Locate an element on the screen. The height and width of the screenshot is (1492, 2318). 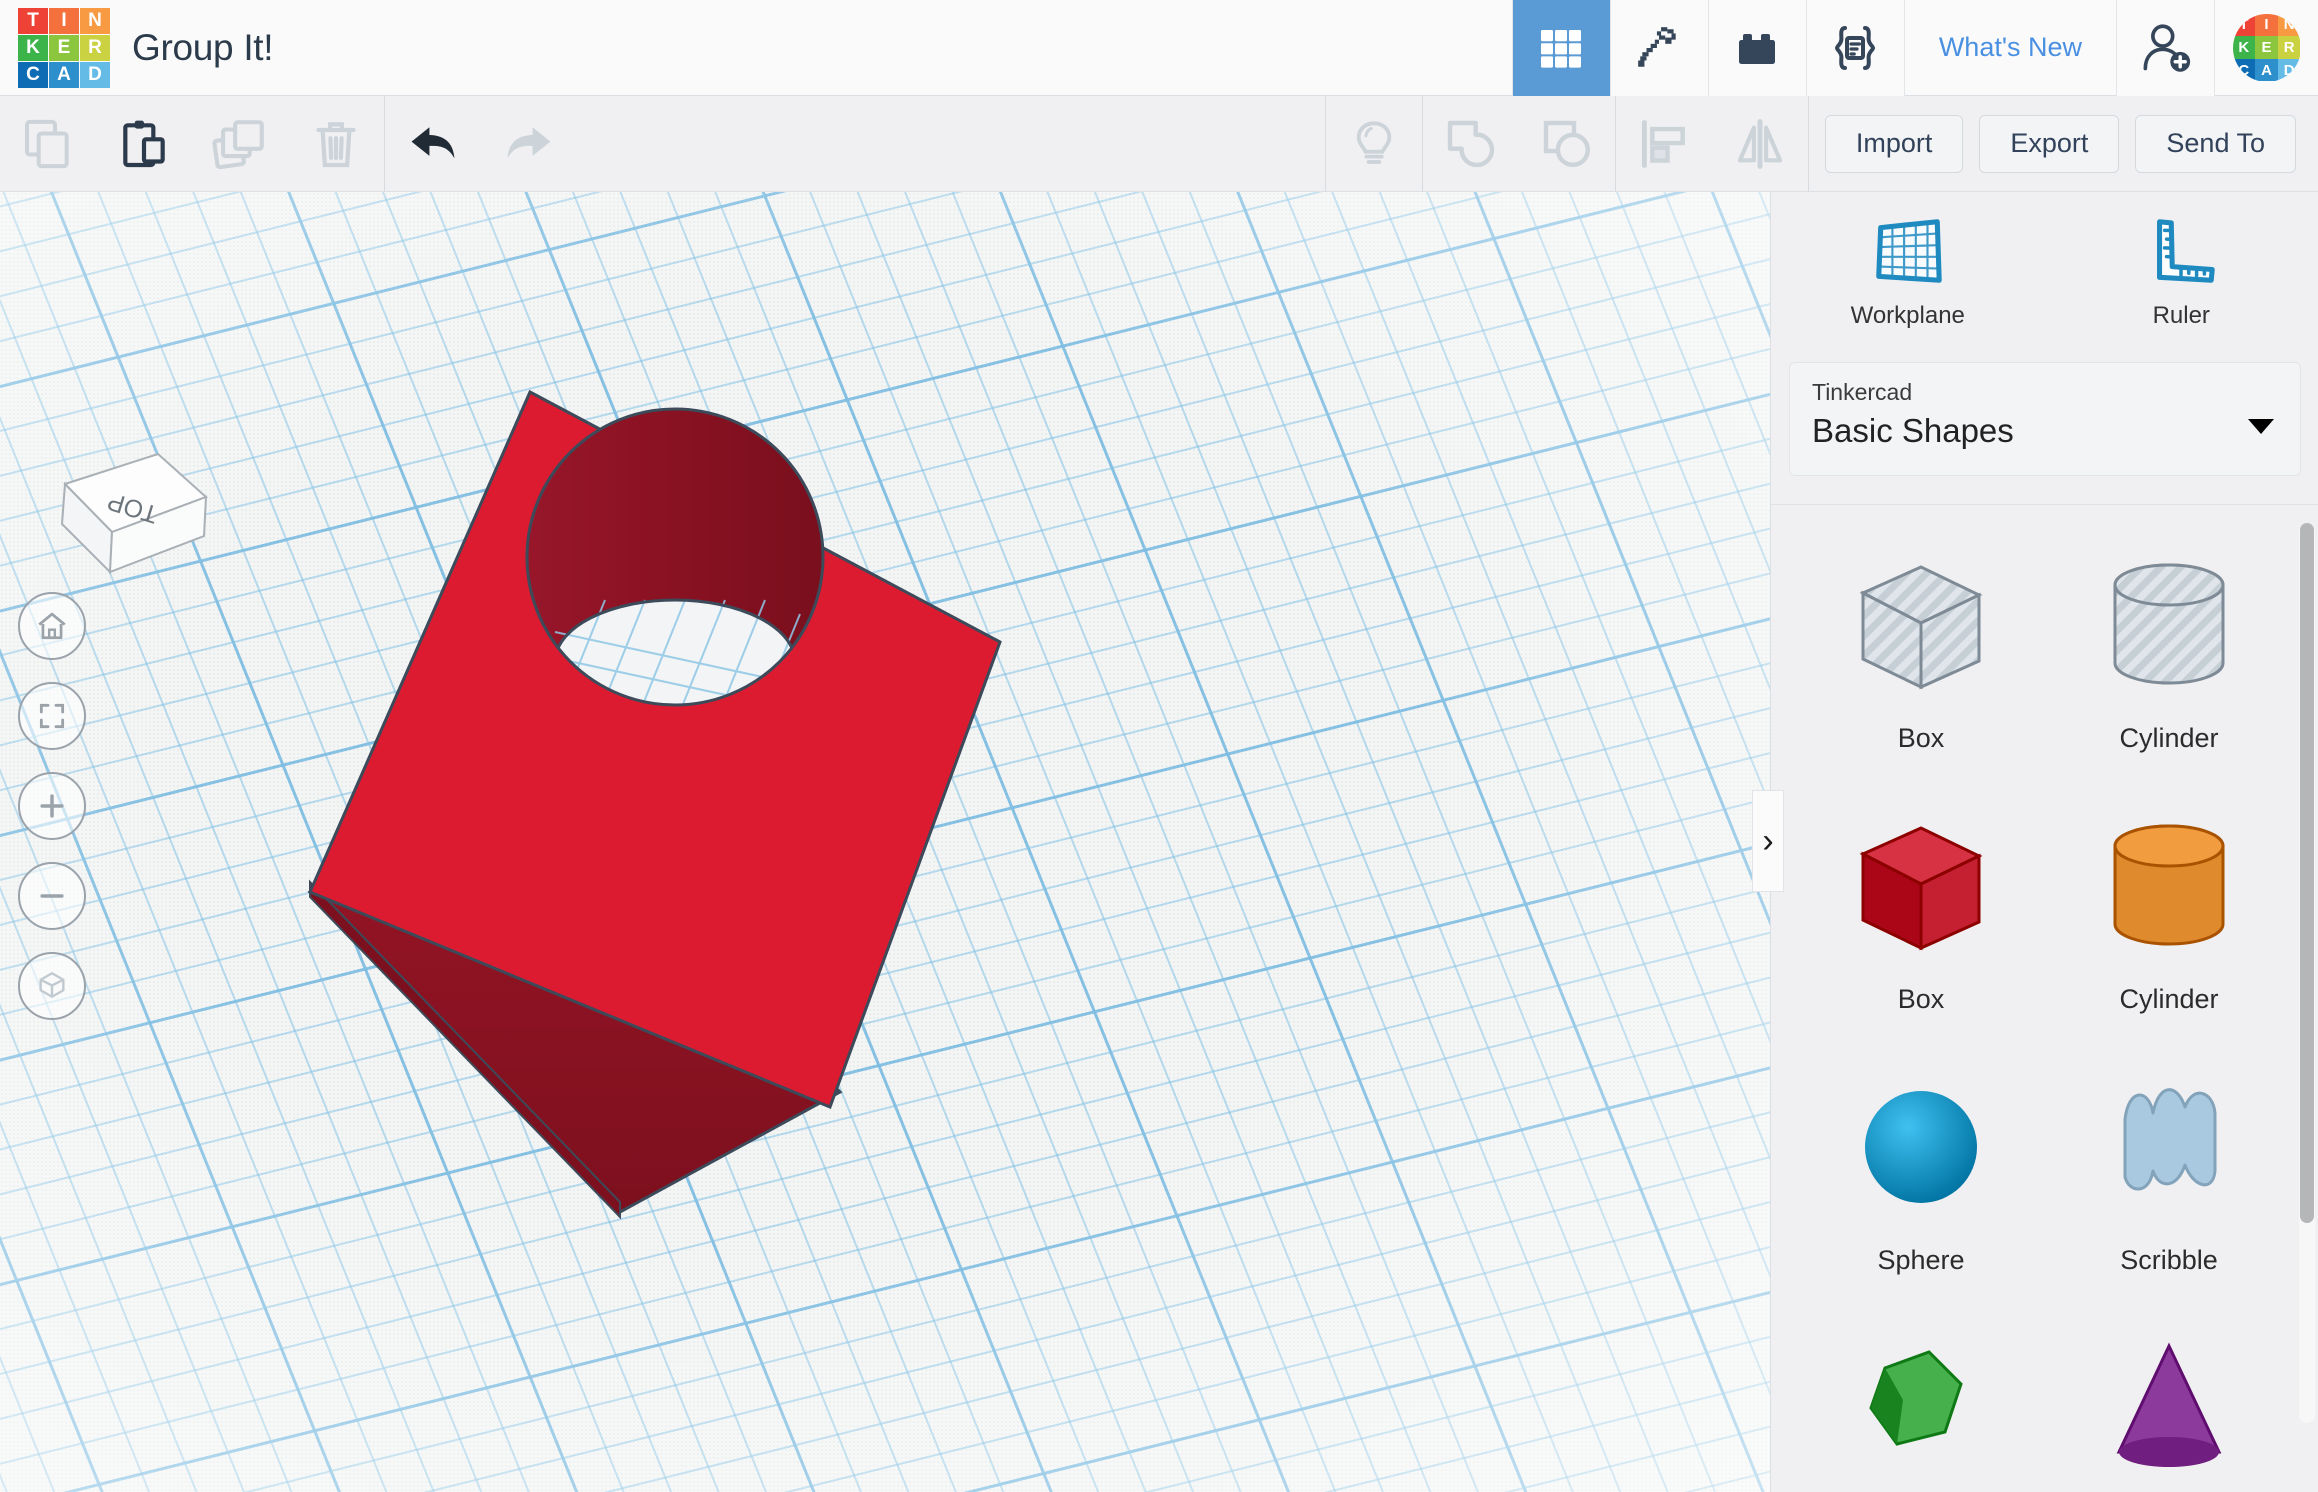
shape-library-select: Tinkercad Basic Shapes is located at coordinates (2045, 419).